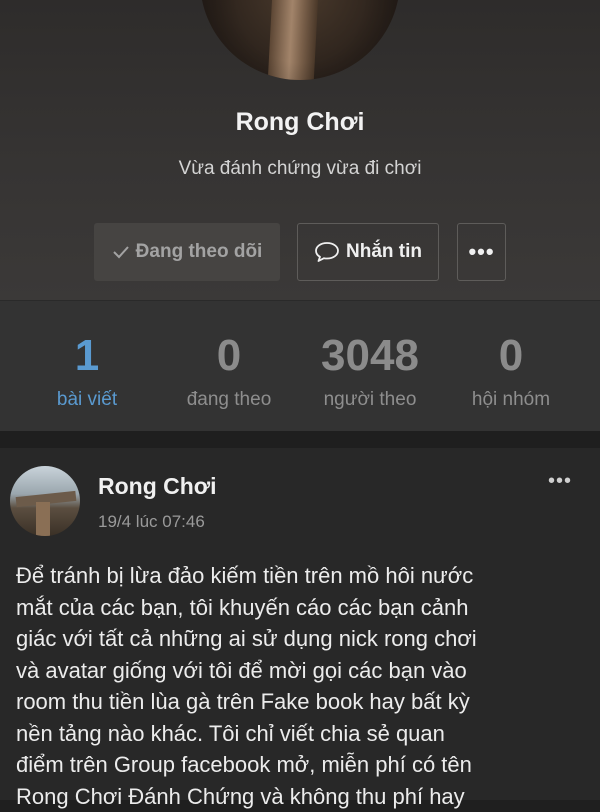  Describe the element at coordinates (300, 168) in the screenshot. I see `profile-bio: Vừa đánh chứng vừa đi chơi` at that location.